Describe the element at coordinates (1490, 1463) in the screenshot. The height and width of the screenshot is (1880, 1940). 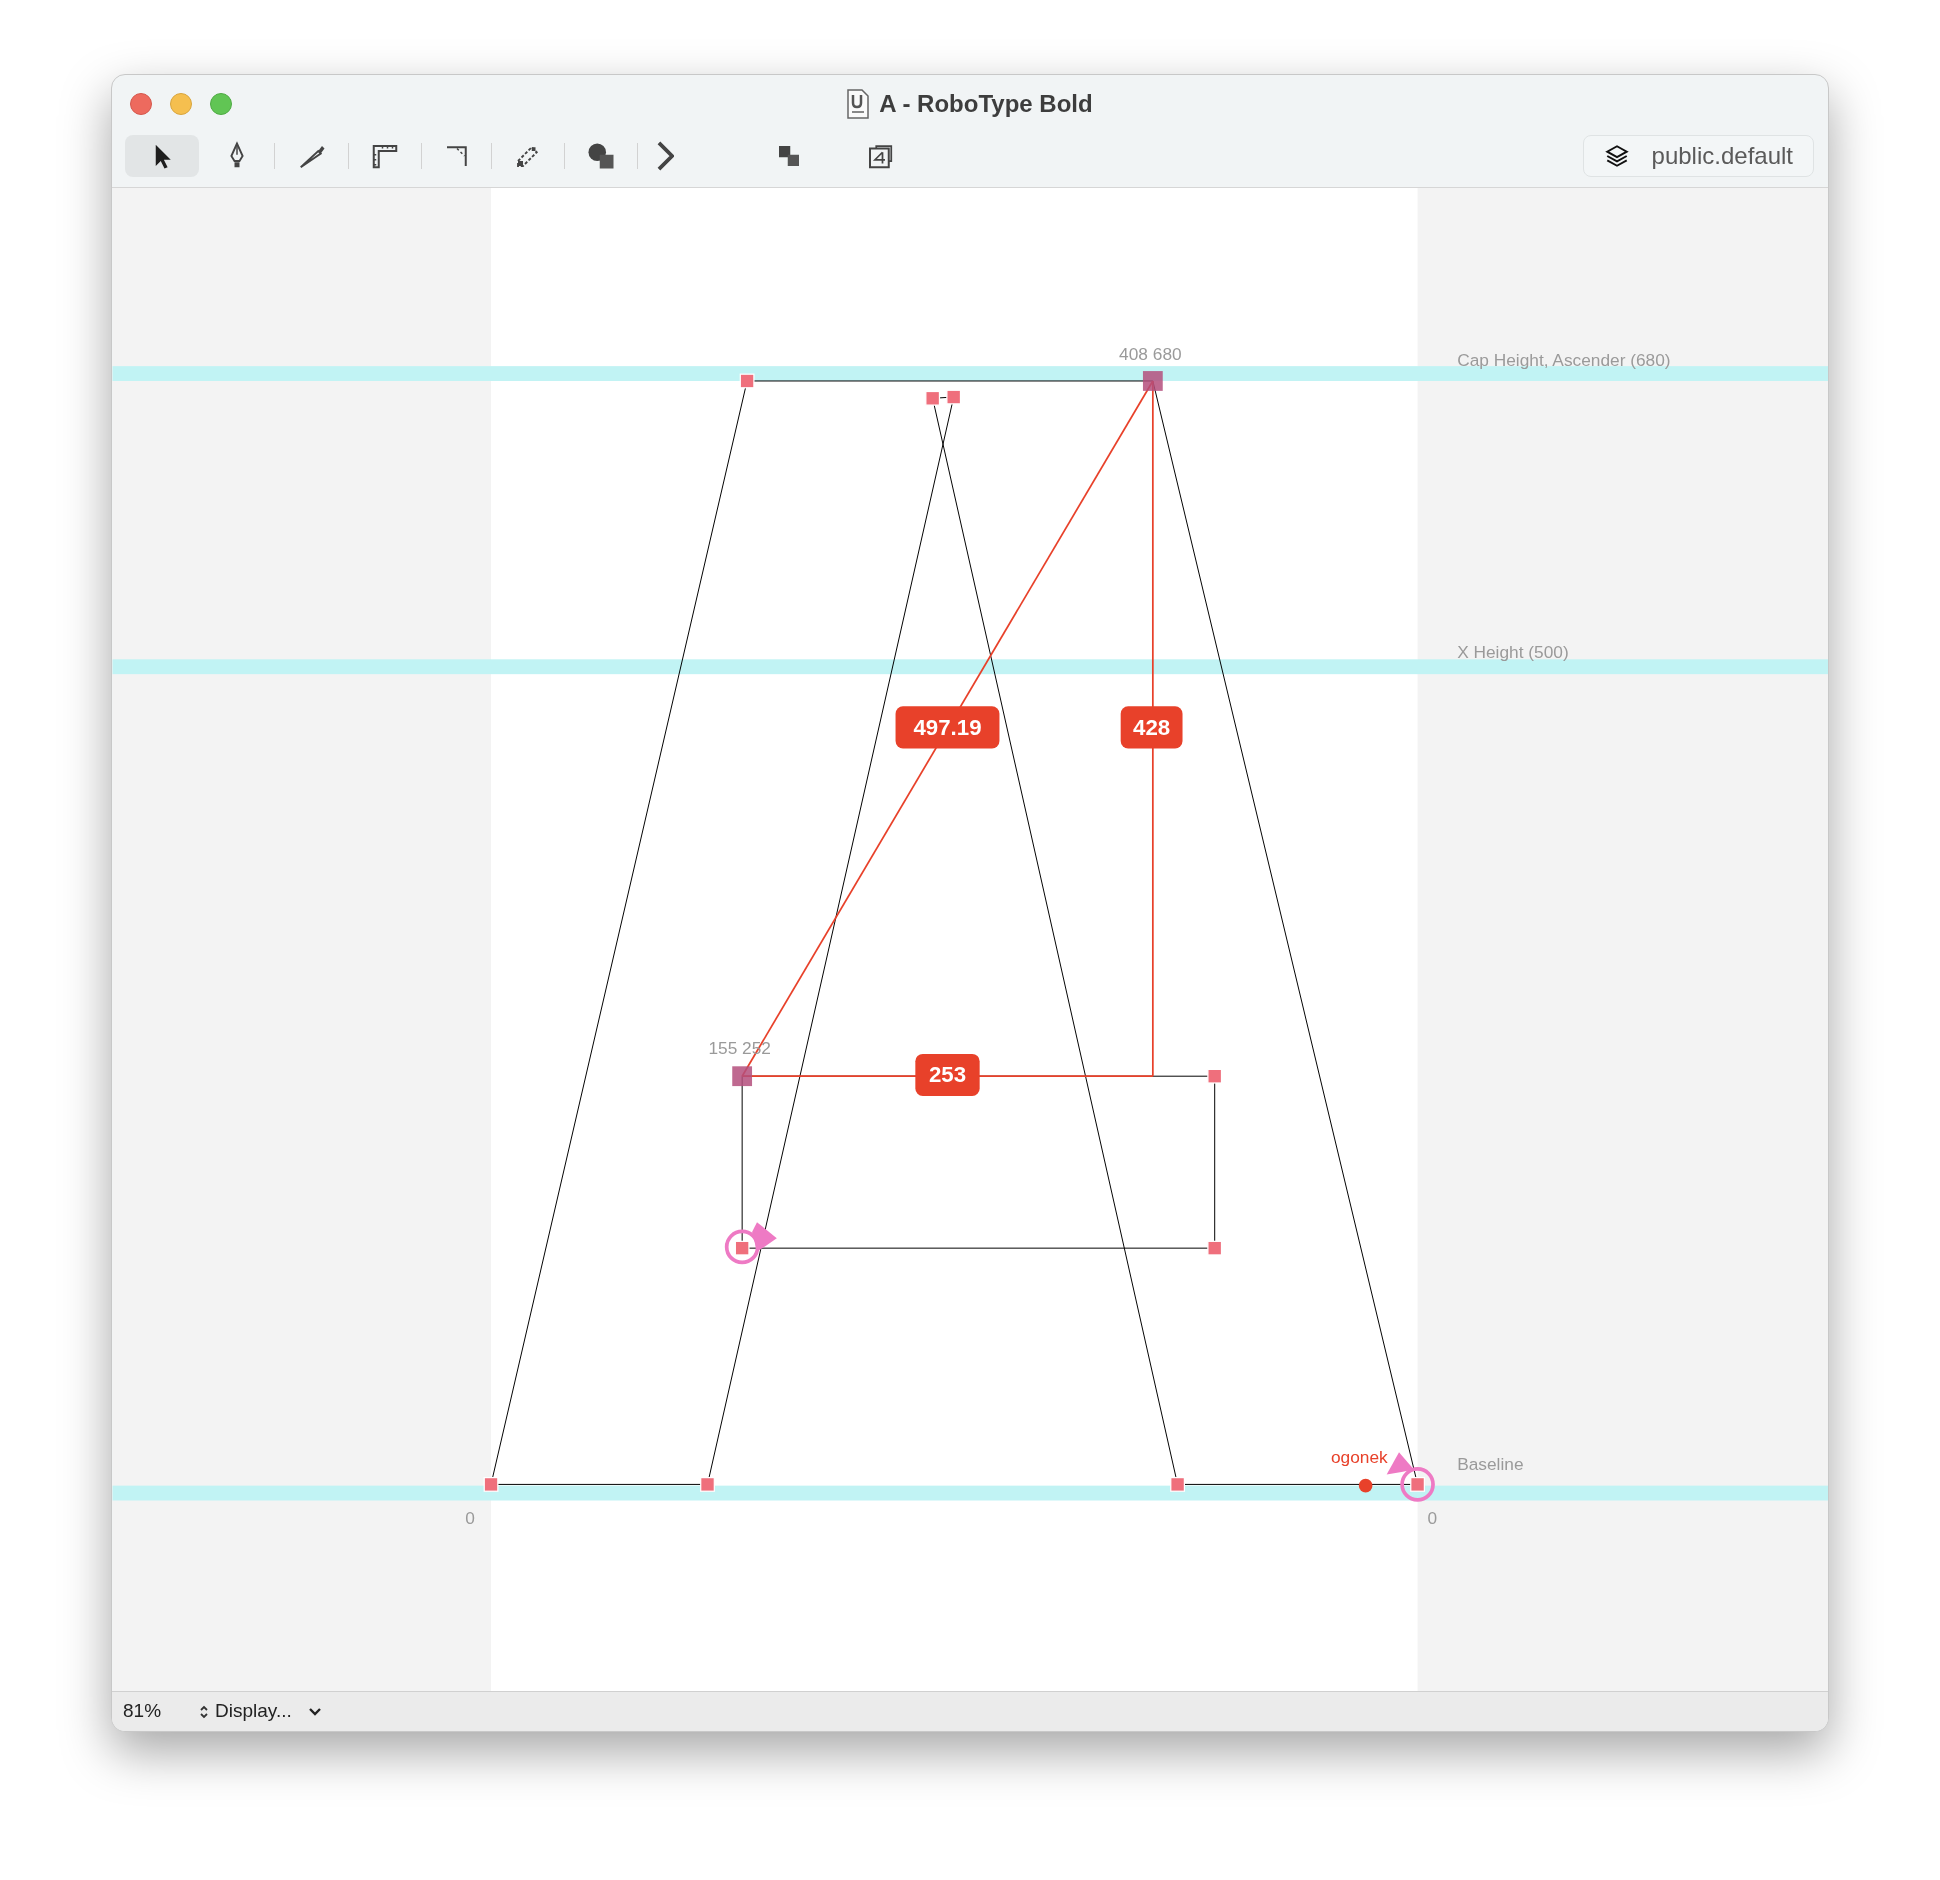
I see `guide-label: Baseline` at that location.